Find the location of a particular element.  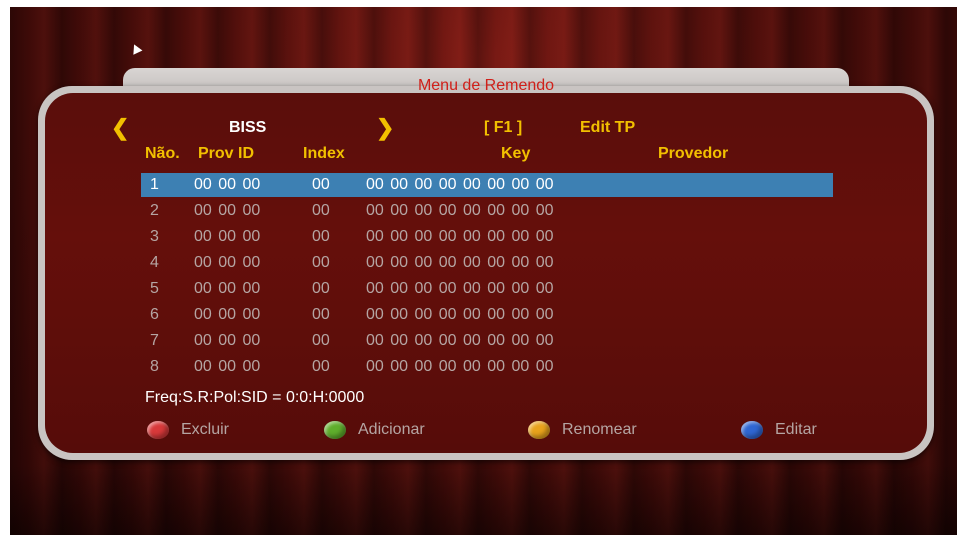

row-number: 2 is located at coordinates (154, 210).